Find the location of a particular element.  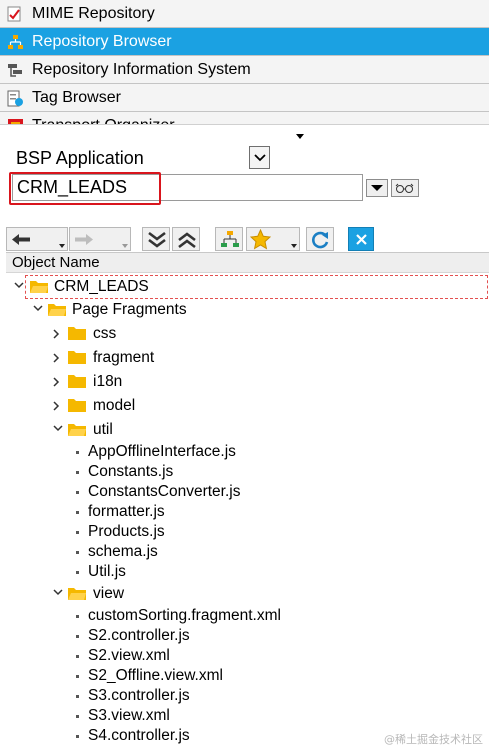

mime-repository-icon is located at coordinates (14, 14).